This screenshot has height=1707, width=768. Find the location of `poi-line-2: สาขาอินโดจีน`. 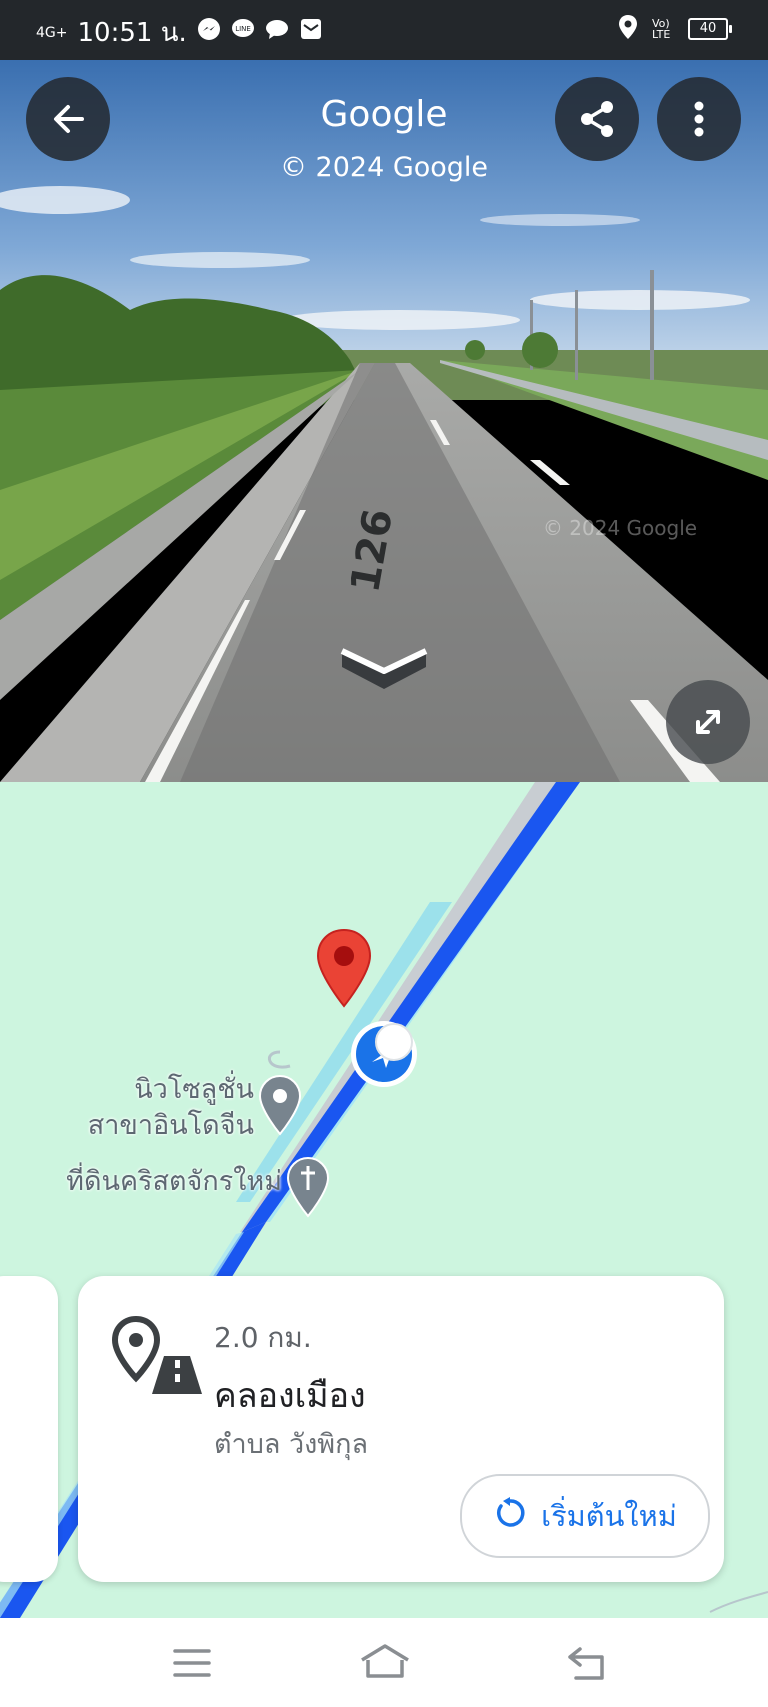

poi-line-2: สาขาอินโดจีน is located at coordinates (170, 1125).